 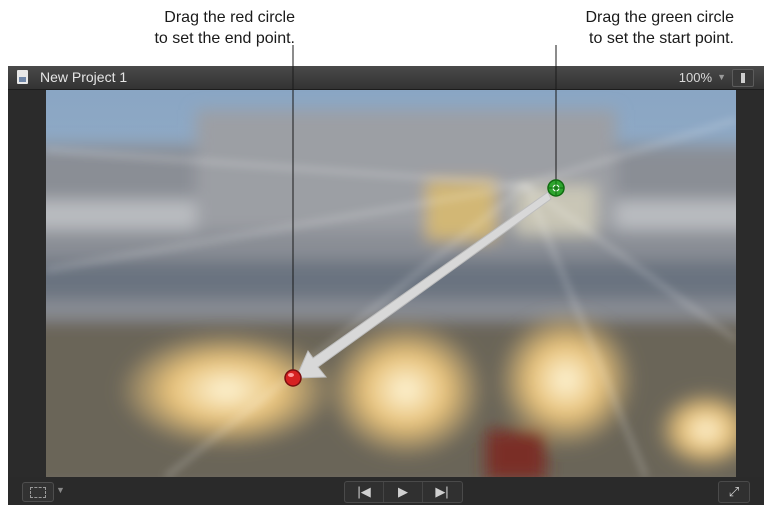 I want to click on view-options-icon, so click(x=743, y=78).